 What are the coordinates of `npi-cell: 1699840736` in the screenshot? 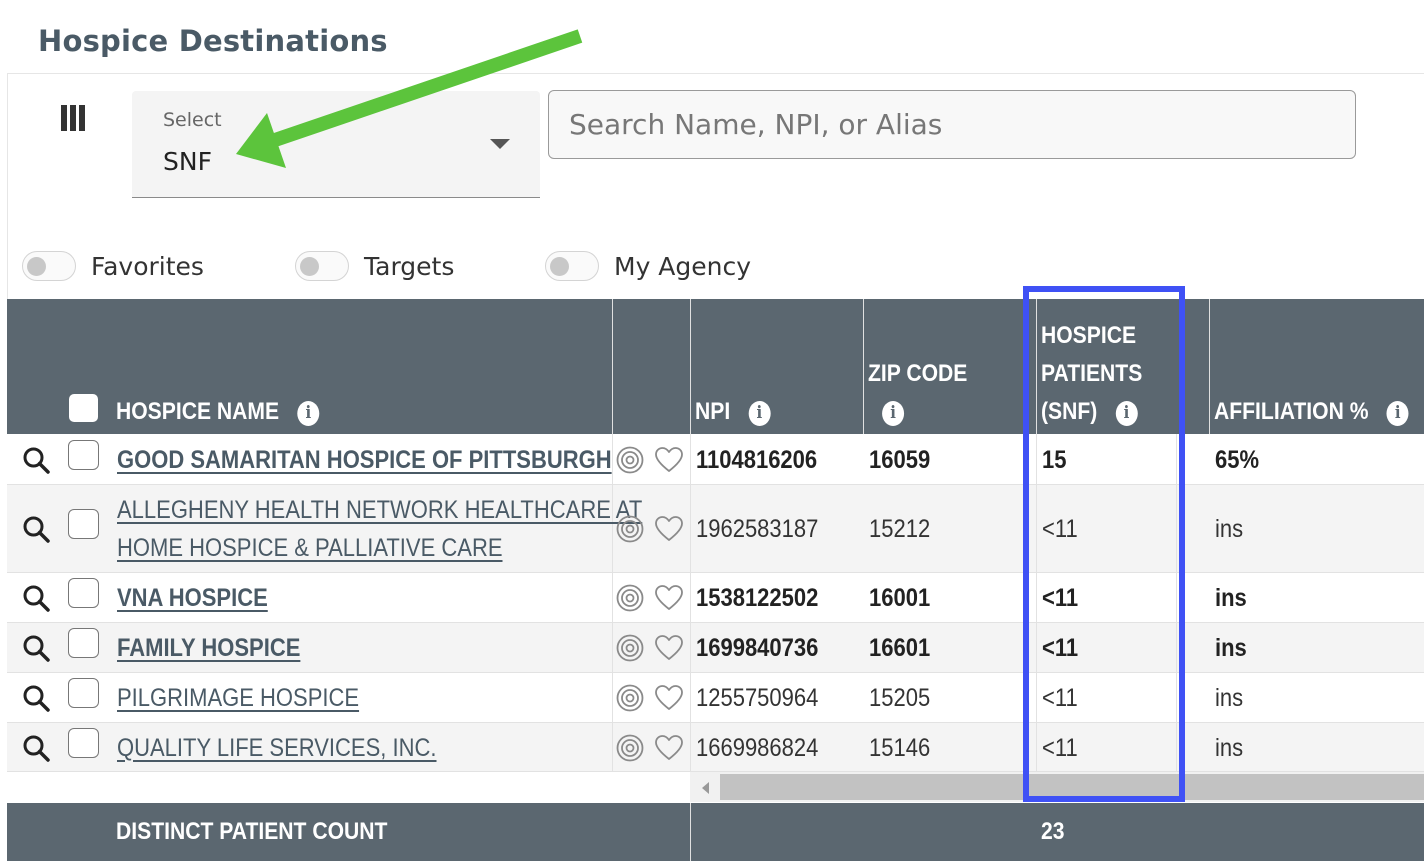 It's located at (757, 648).